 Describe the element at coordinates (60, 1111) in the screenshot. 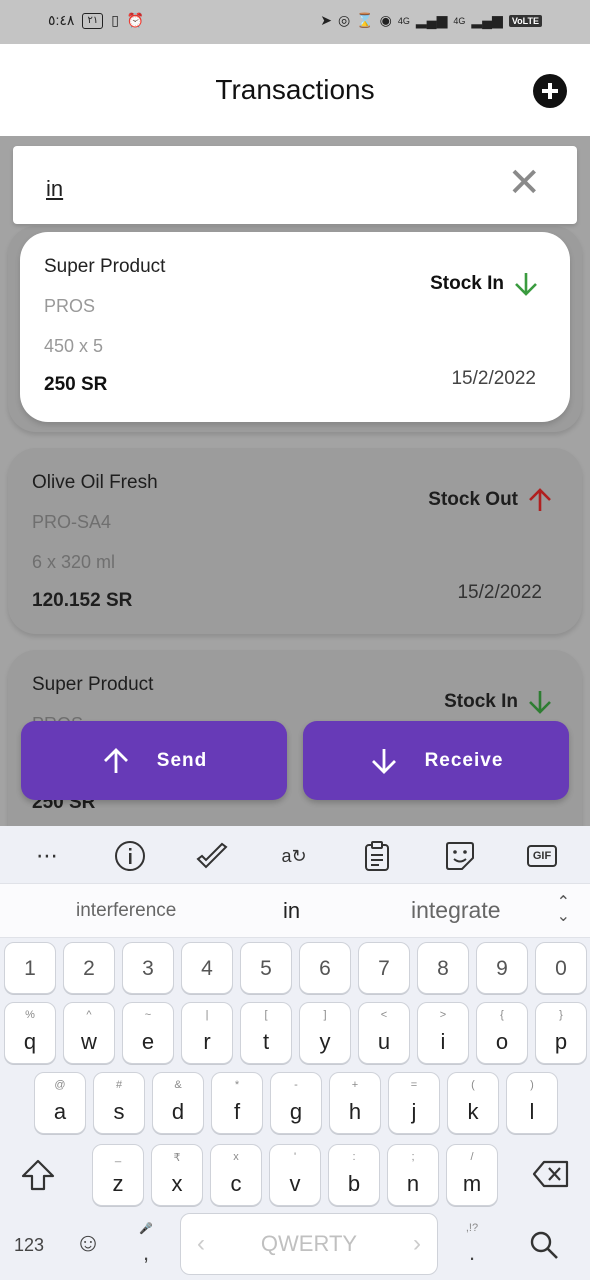

I see `key-label: a` at that location.